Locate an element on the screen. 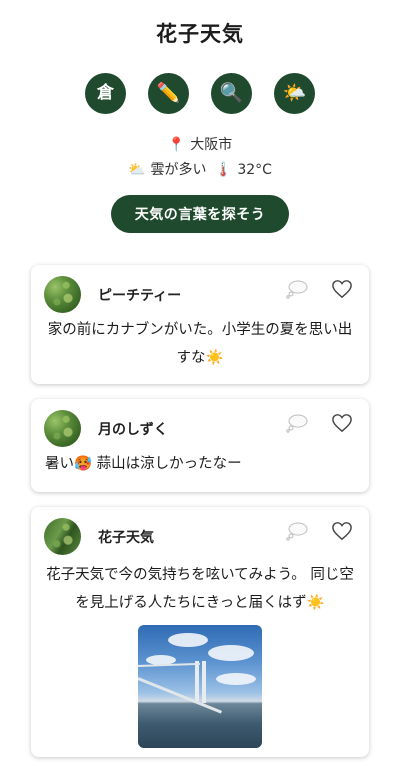 This screenshot has height=770, width=400. sun-behind-cloud-icon: 🌤️ is located at coordinates (294, 93).